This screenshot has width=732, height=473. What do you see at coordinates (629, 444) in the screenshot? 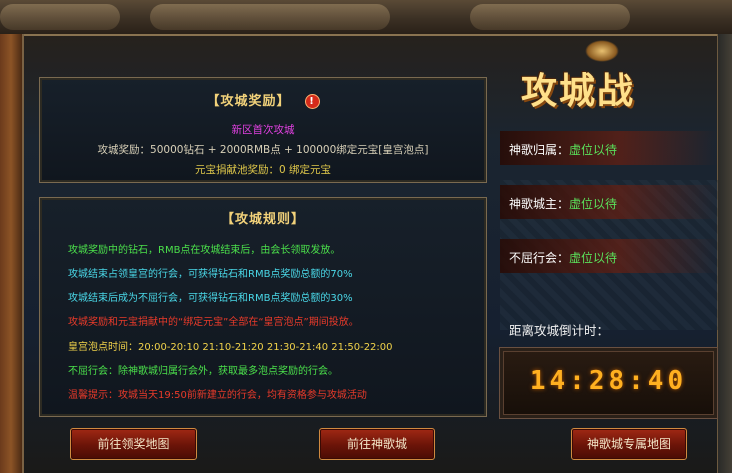
I see `shenge-private-map-button: 神歌城专属地图` at bounding box center [629, 444].